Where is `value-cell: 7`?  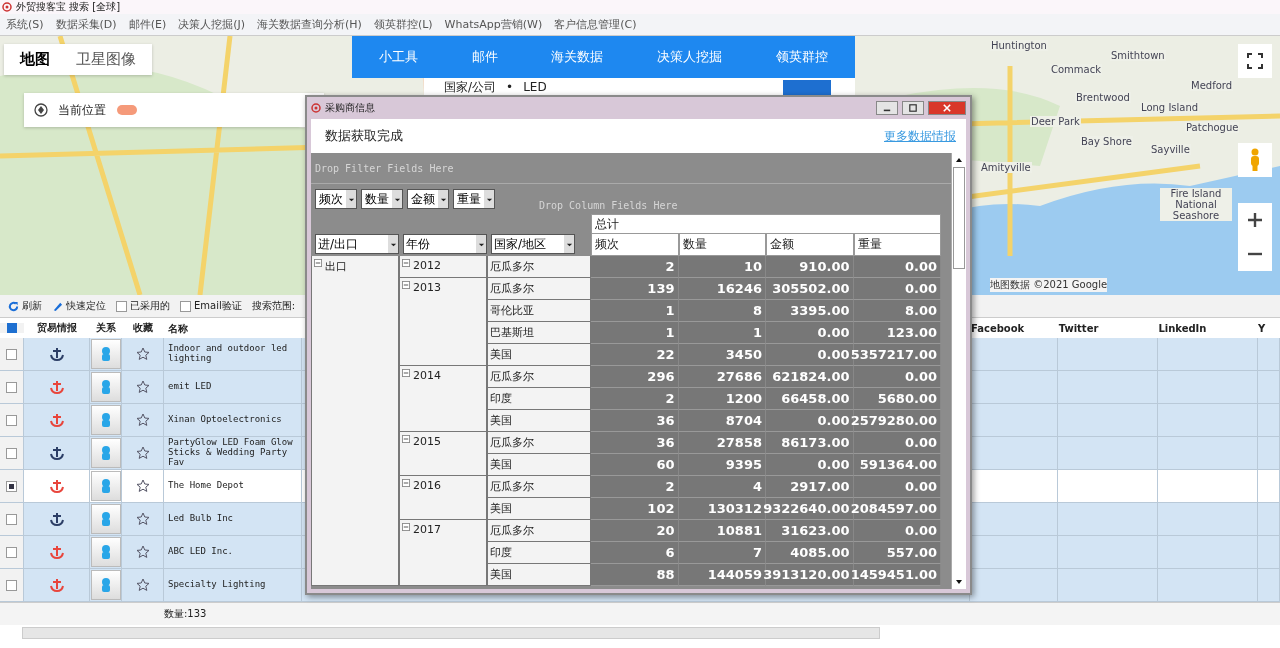 value-cell: 7 is located at coordinates (722, 553).